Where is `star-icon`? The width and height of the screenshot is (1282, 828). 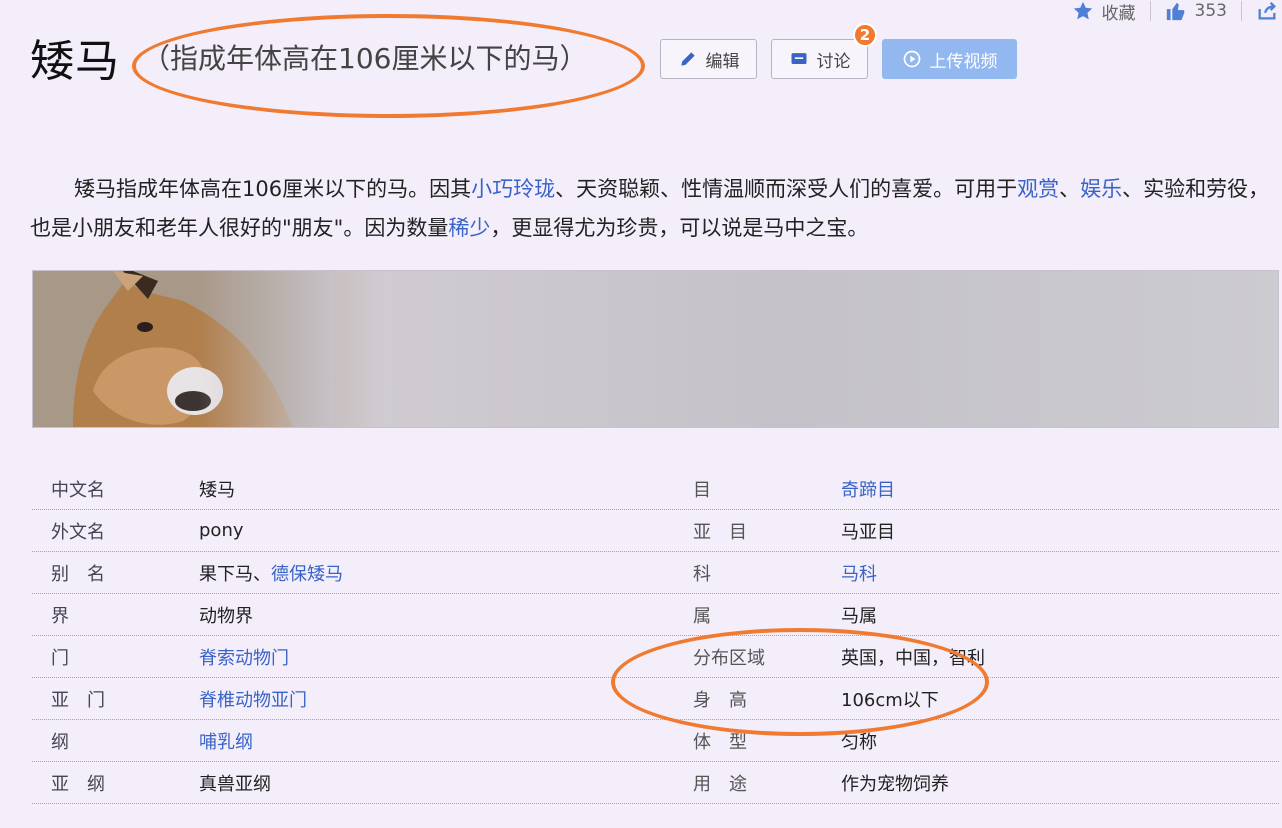
star-icon is located at coordinates (1082, 10).